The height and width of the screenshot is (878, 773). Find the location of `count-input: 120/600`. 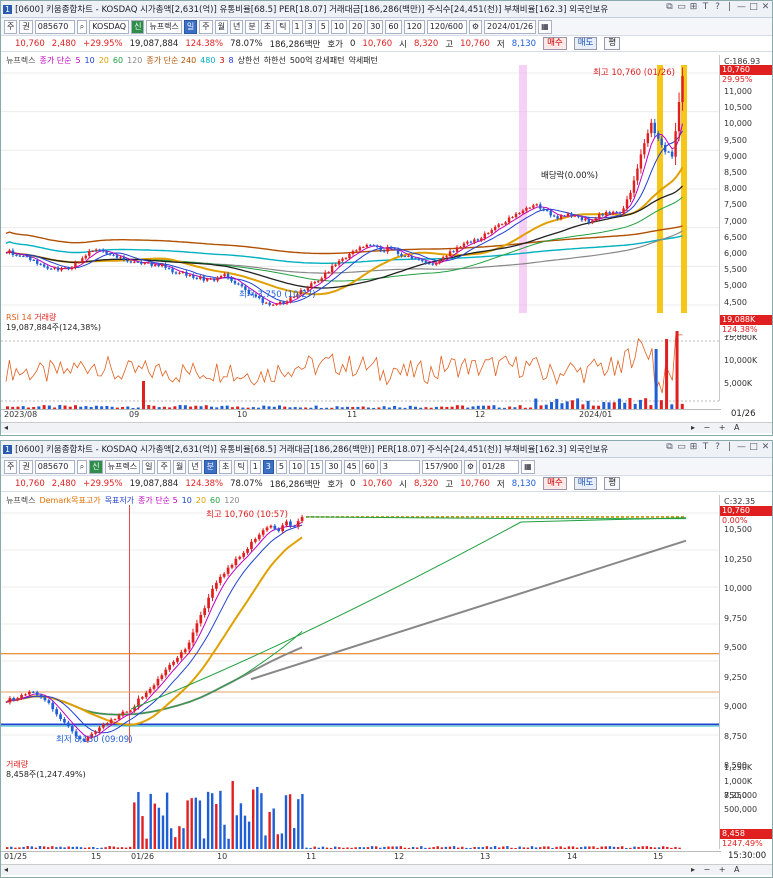

count-input: 120/600 is located at coordinates (446, 26).